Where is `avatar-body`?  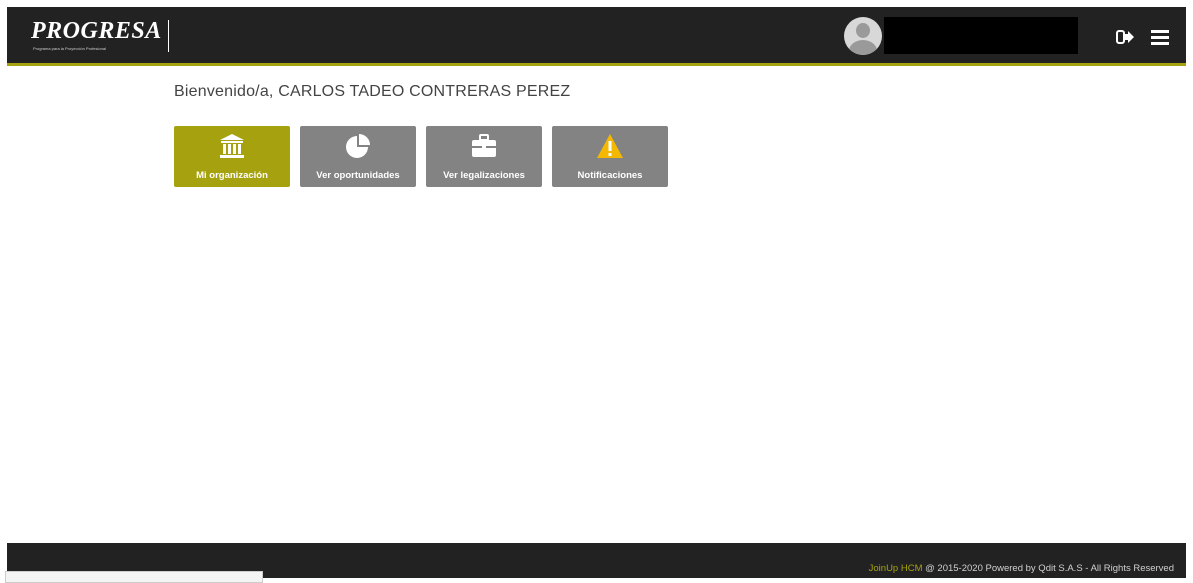 avatar-body is located at coordinates (863, 47).